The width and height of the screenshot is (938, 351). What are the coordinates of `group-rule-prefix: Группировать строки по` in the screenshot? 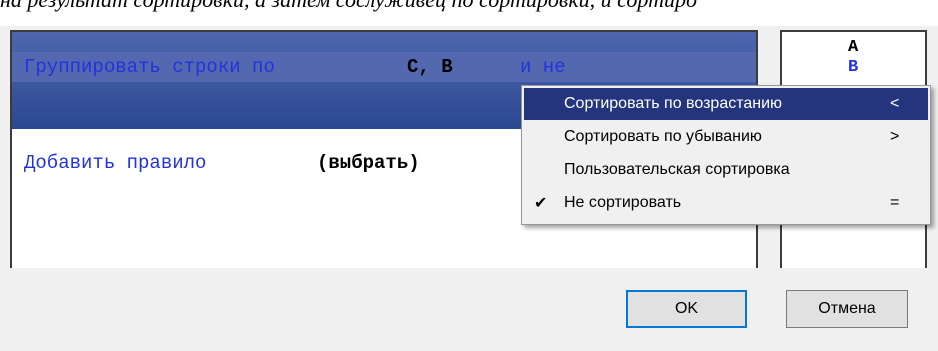 It's located at (149, 67).